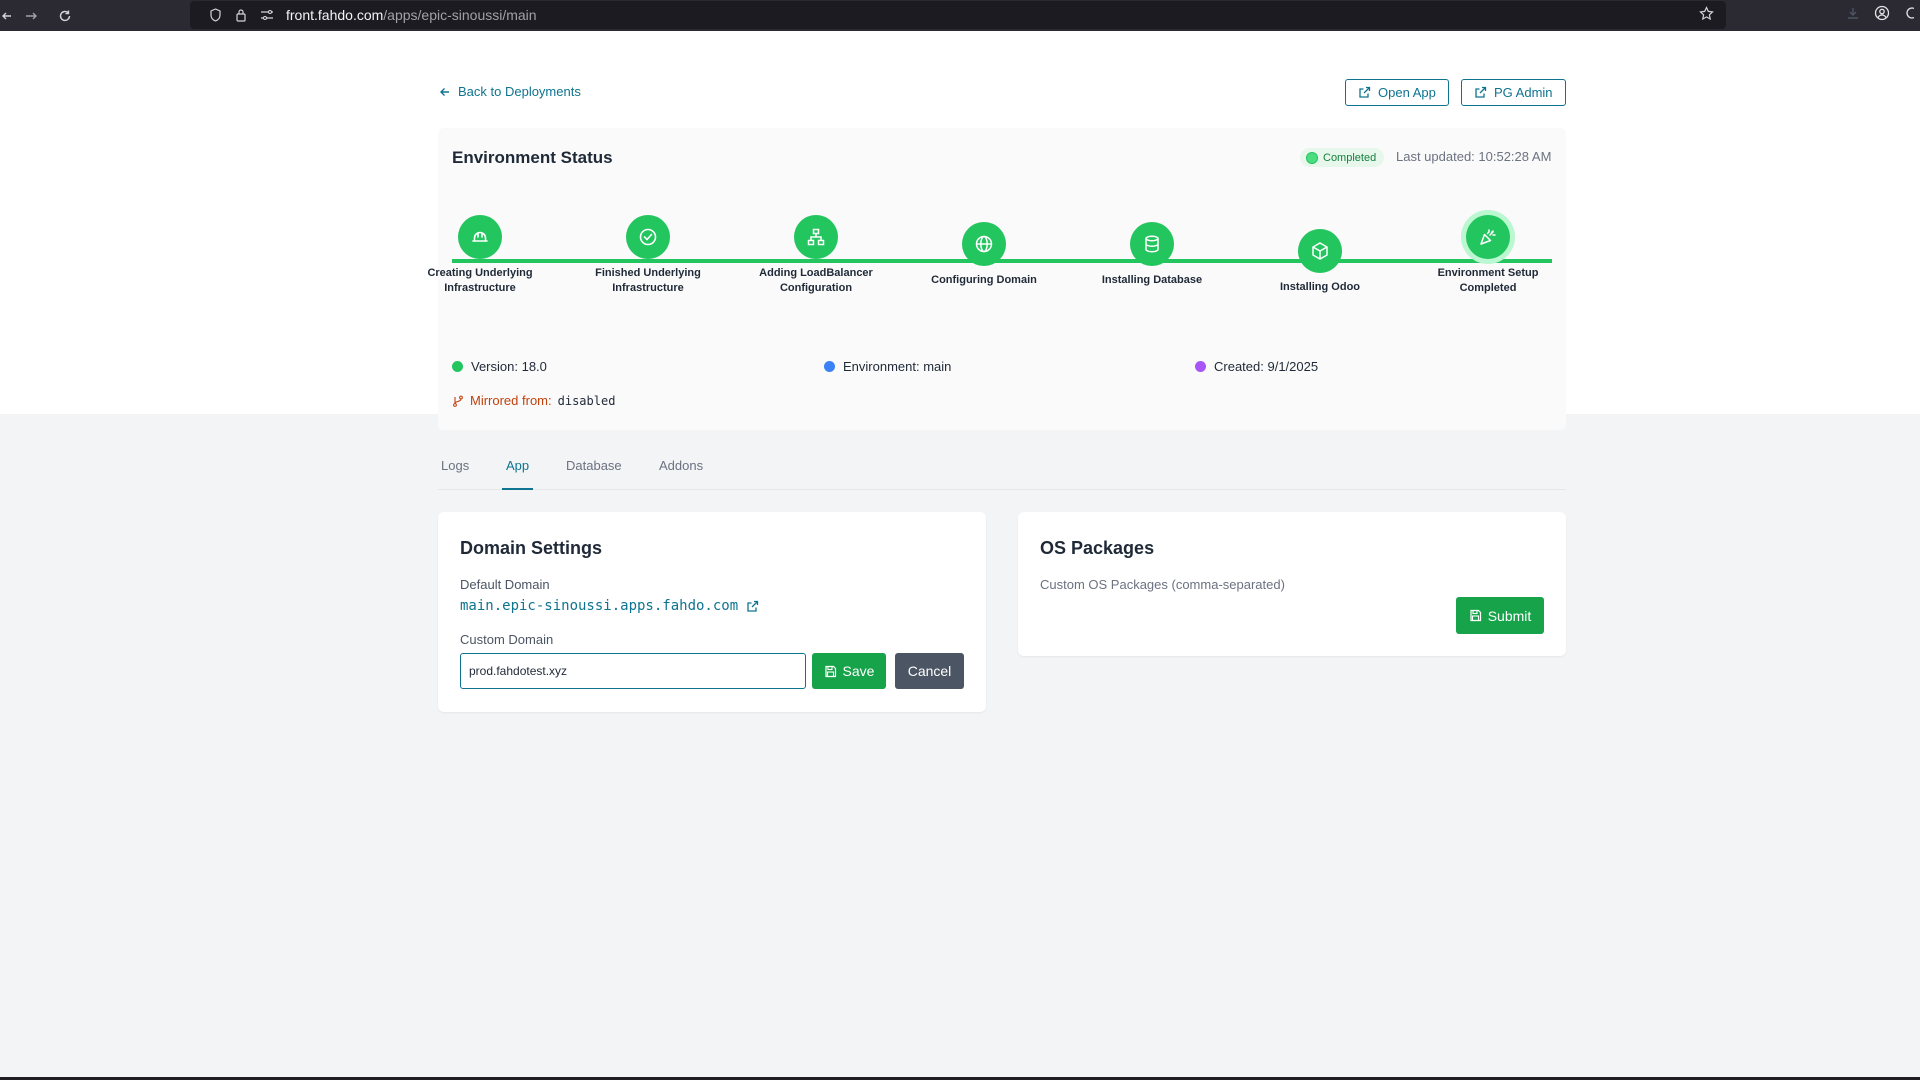 The height and width of the screenshot is (1080, 1920). I want to click on step-label: Environment Setup Completed, so click(1488, 280).